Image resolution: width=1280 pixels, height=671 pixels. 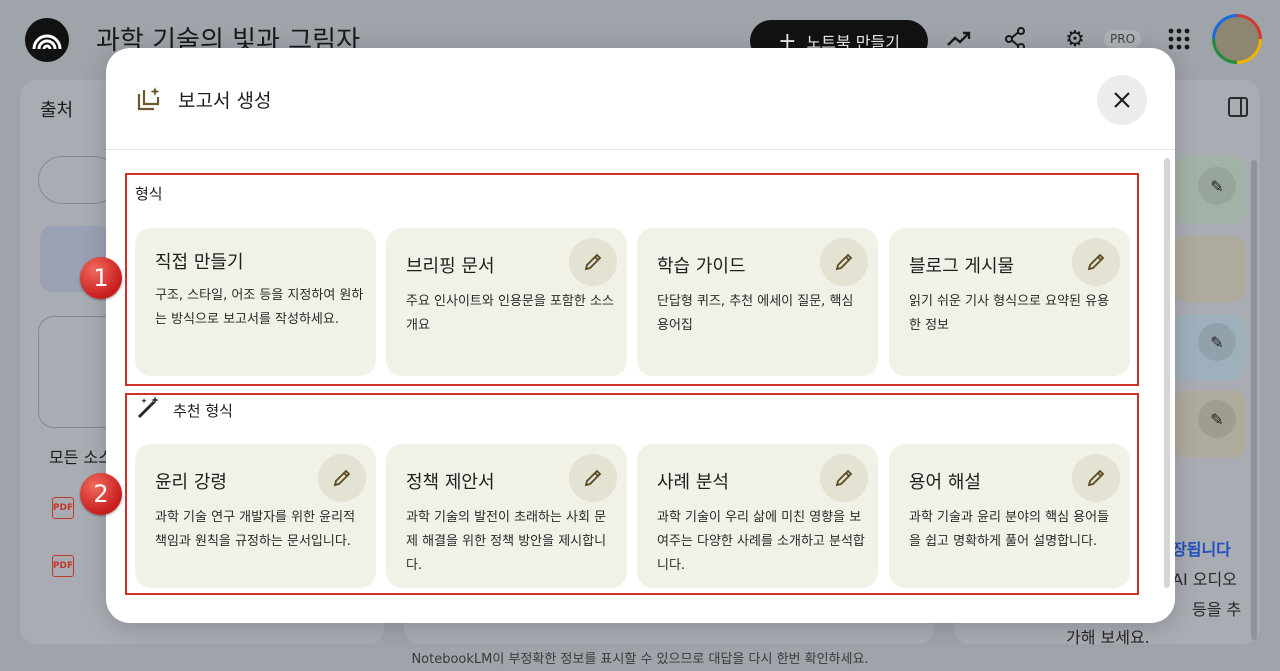 I want to click on card-title: 직접 만들기, so click(x=199, y=262).